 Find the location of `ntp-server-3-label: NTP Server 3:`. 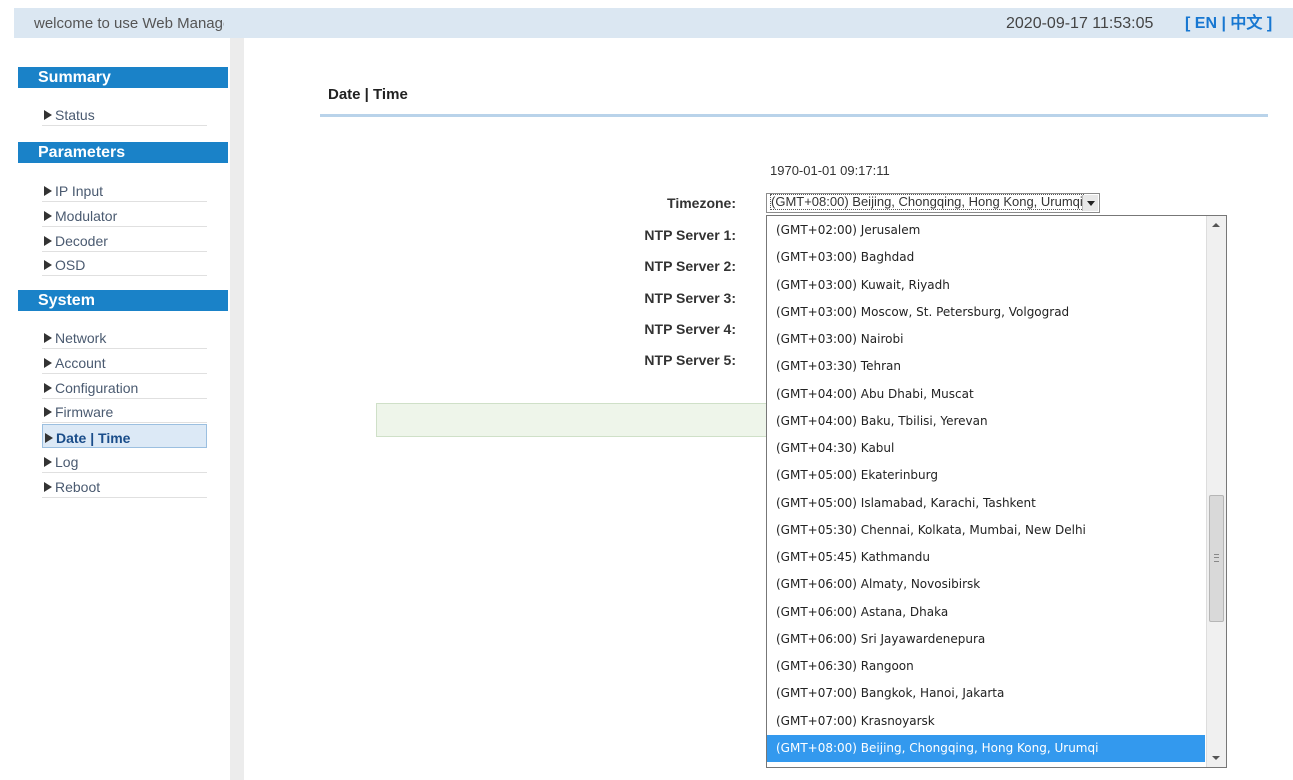

ntp-server-3-label: NTP Server 3: is located at coordinates (690, 298).